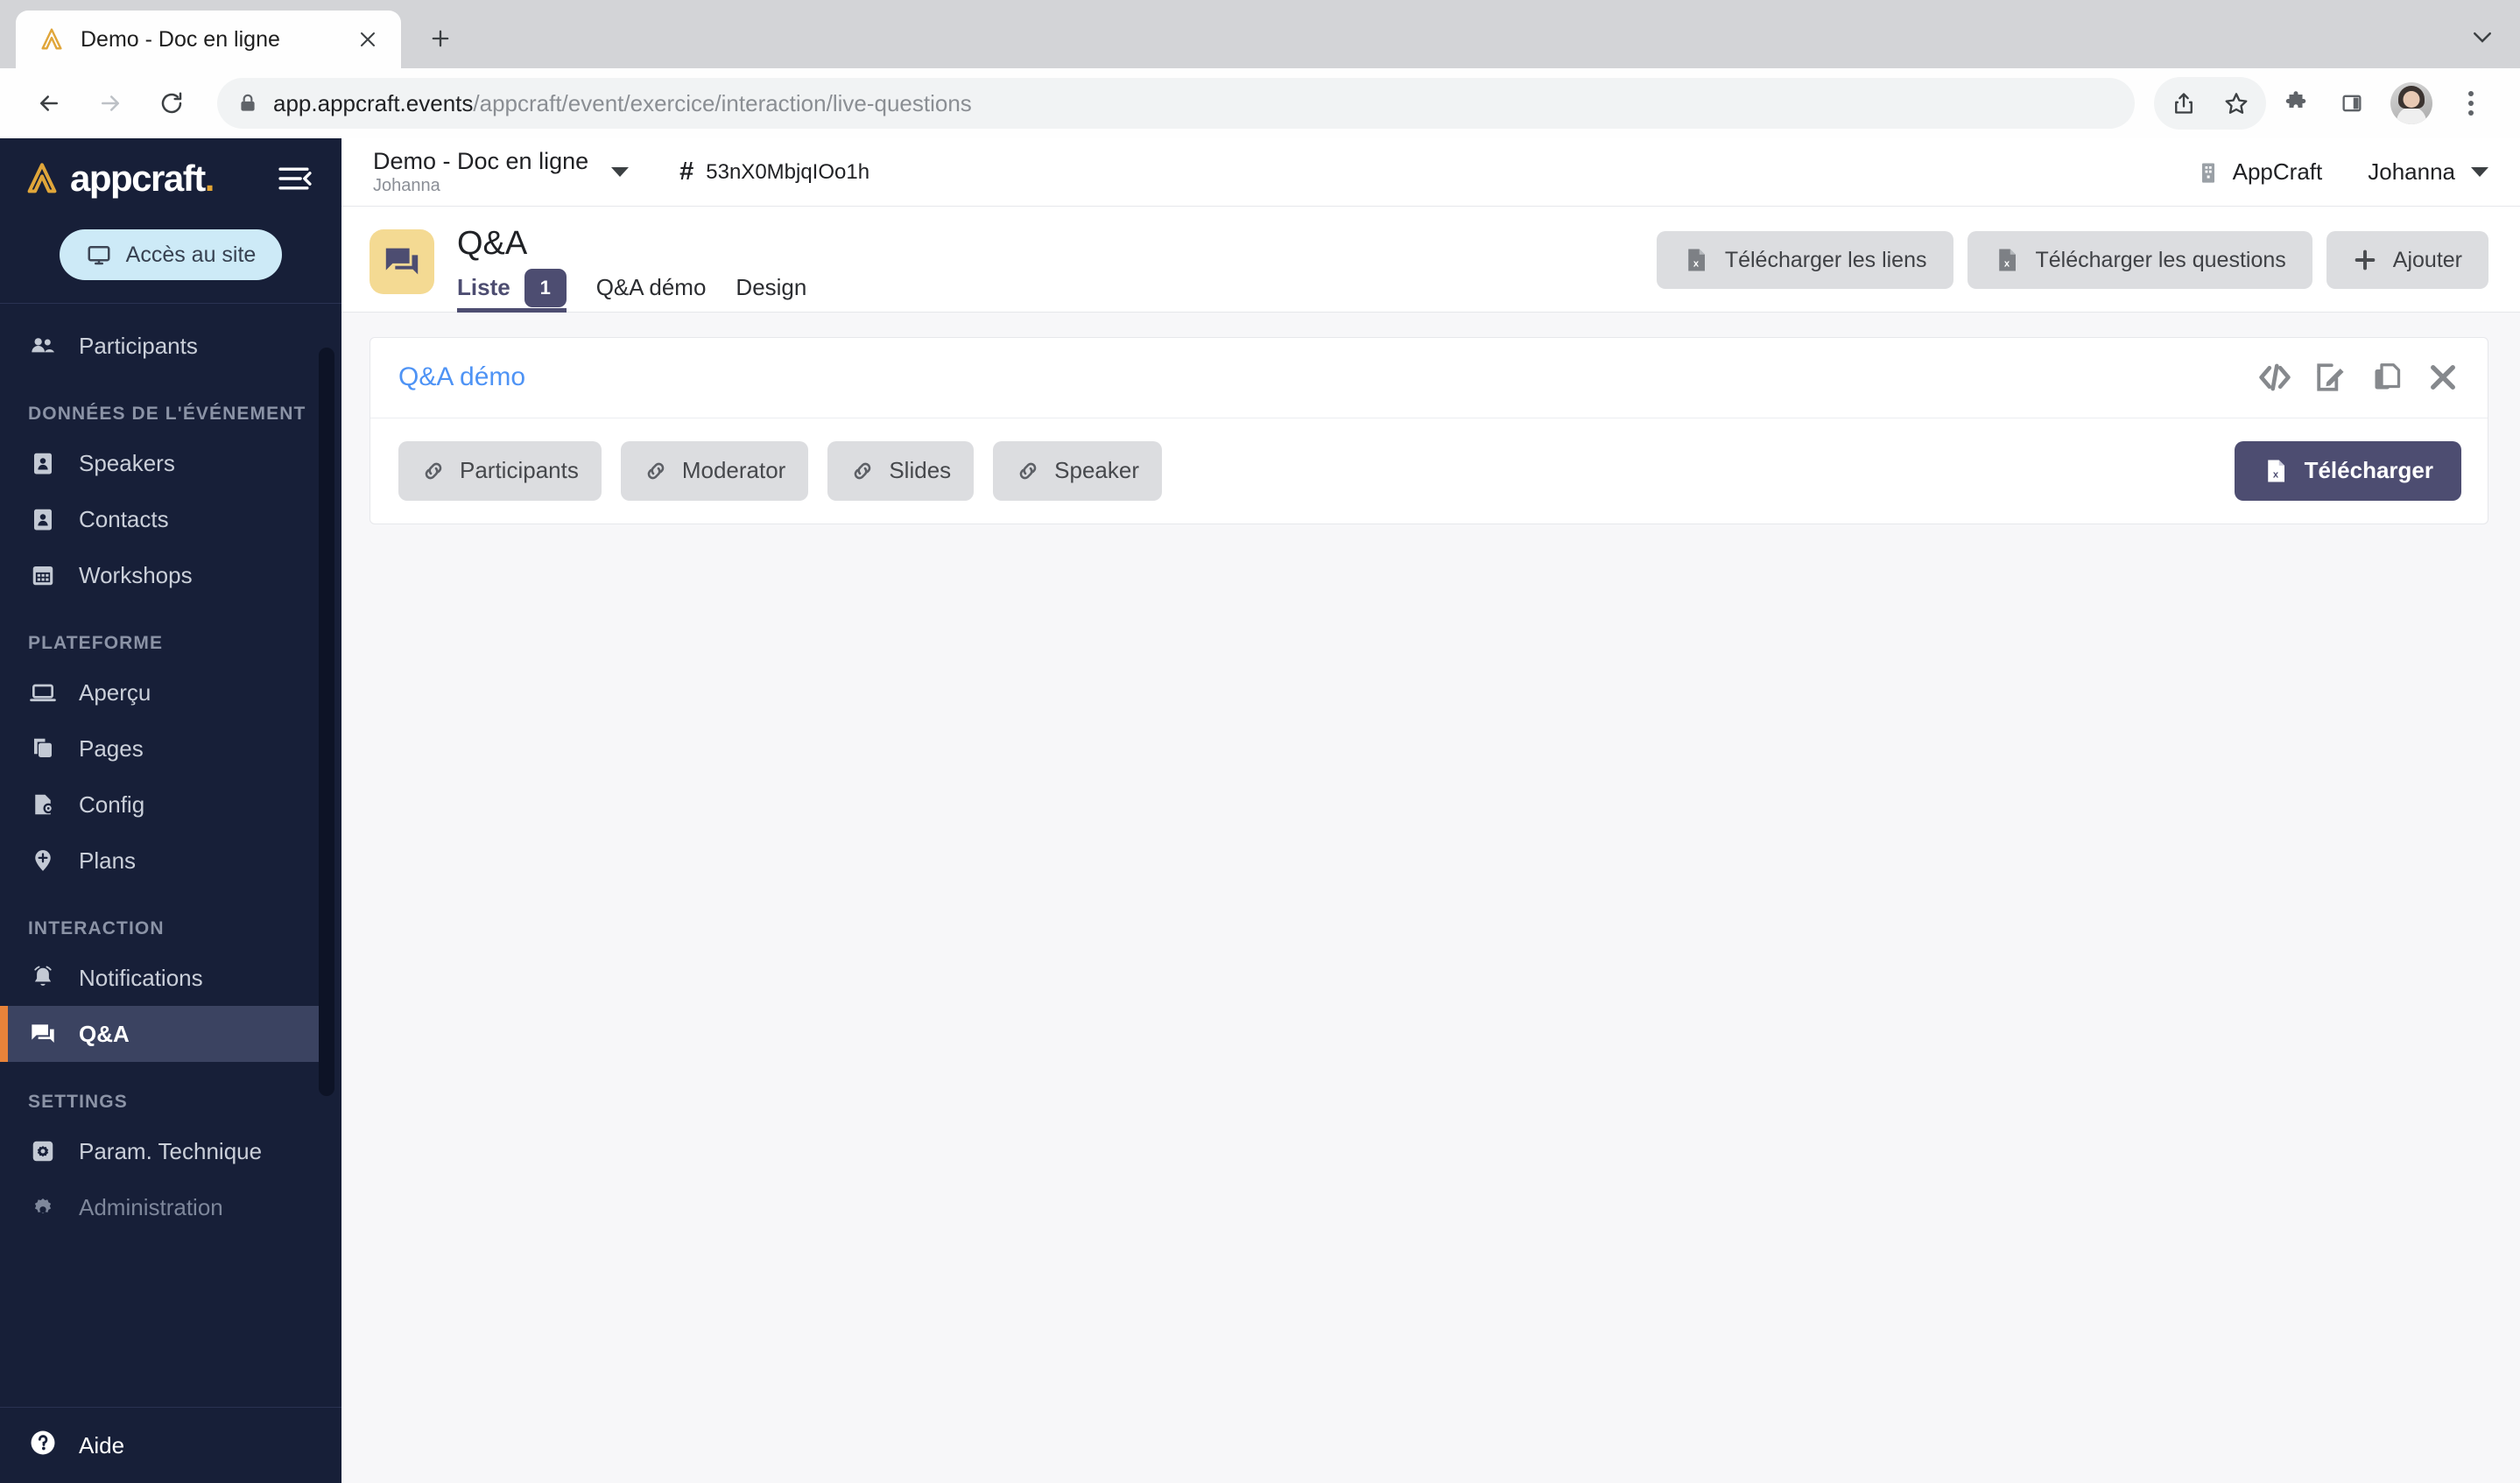 Image resolution: width=2520 pixels, height=1483 pixels. Describe the element at coordinates (2330, 377) in the screenshot. I see `edit-icon` at that location.